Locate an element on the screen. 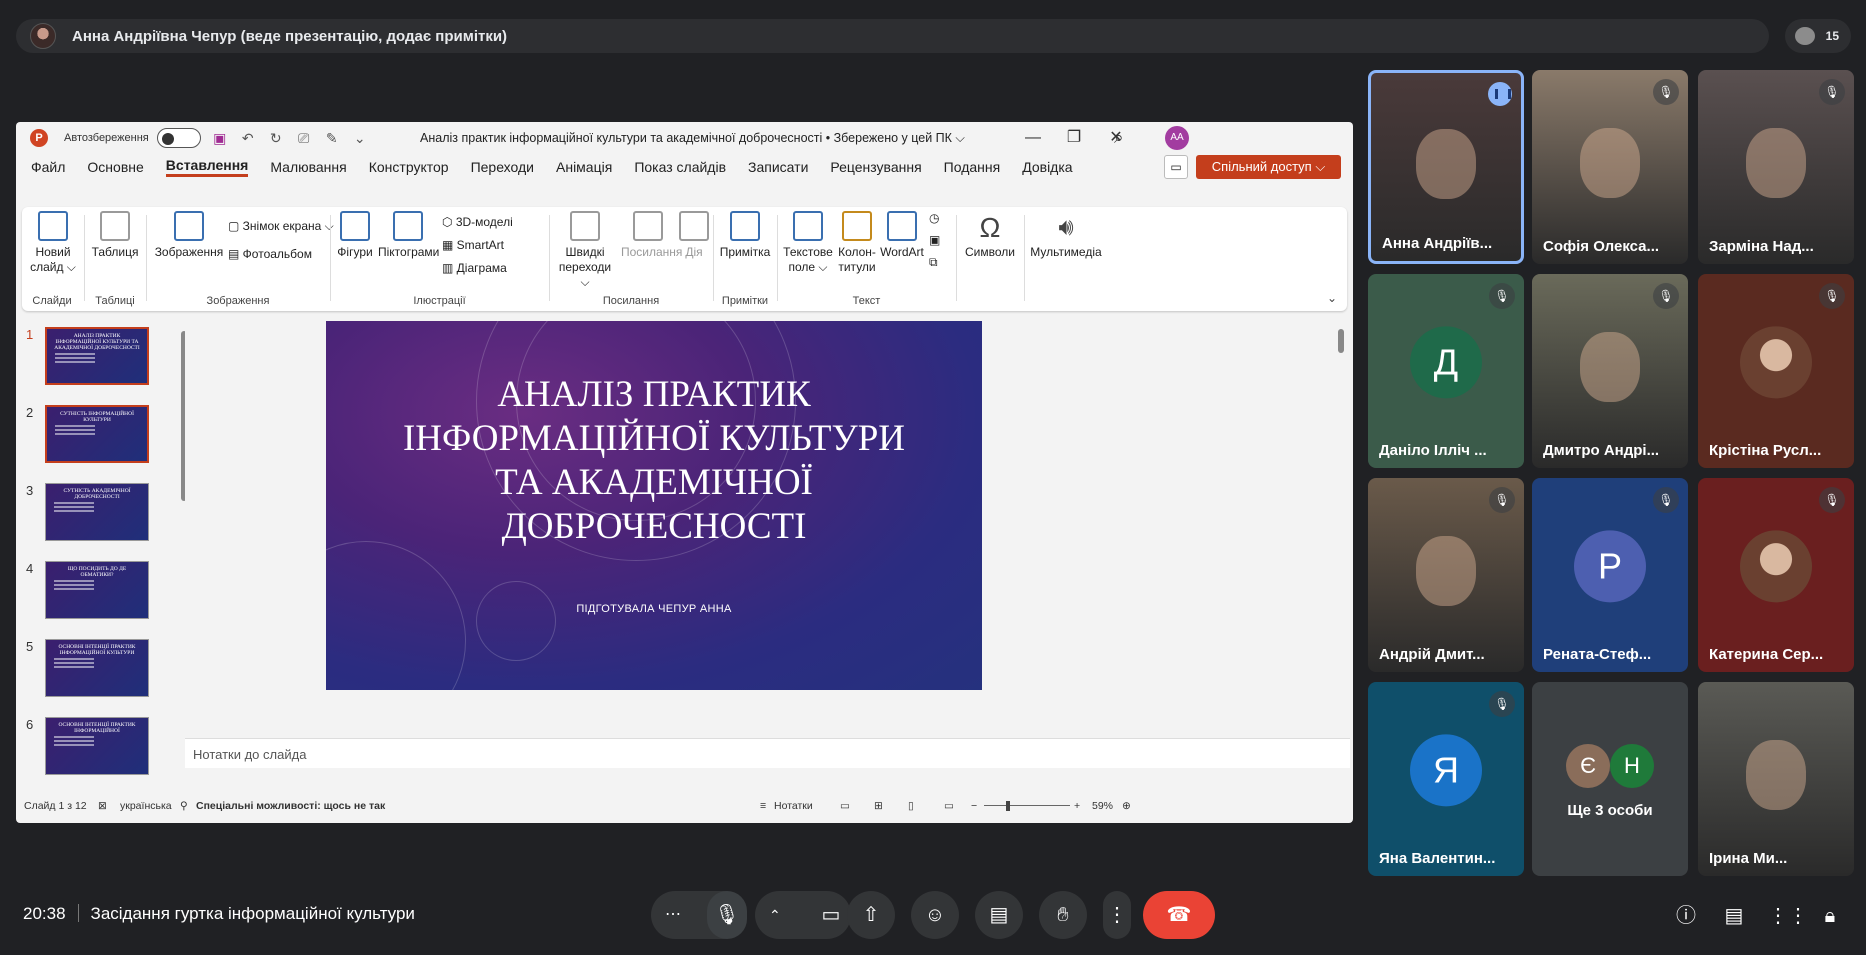 This screenshot has width=1866, height=955. notes-toggle-label: Нотатки is located at coordinates (793, 806).